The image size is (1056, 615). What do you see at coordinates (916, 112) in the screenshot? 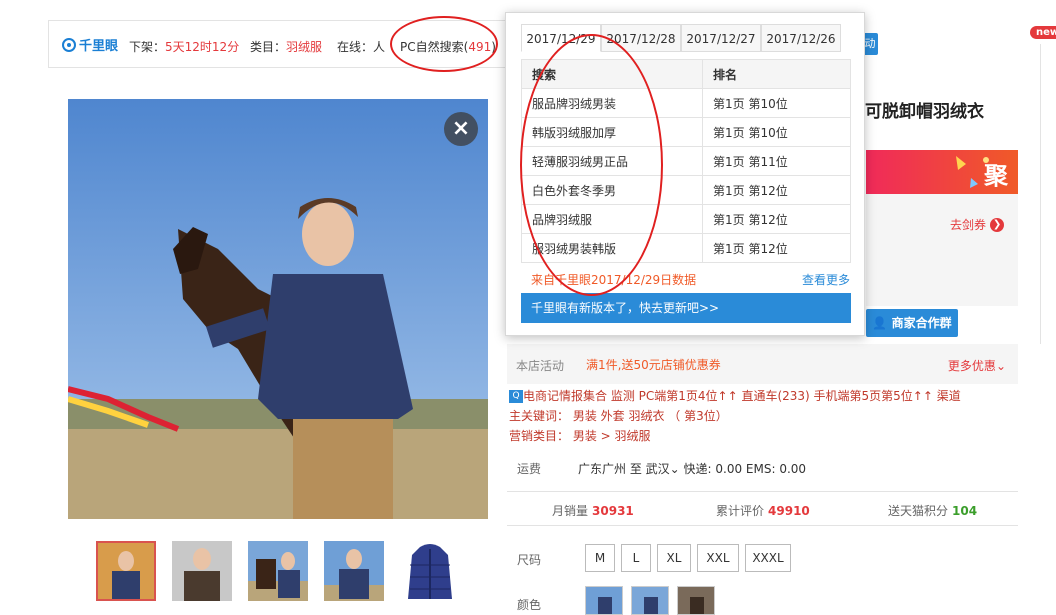
I see `product-title: 版可脱卸帽羽绒衣` at bounding box center [916, 112].